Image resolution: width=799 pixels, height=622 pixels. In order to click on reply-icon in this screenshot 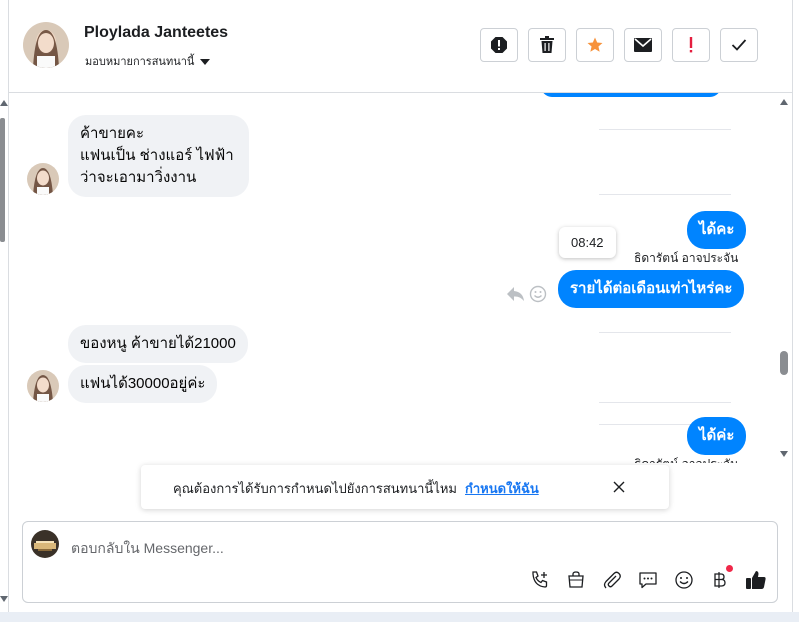, I will do `click(516, 294)`.